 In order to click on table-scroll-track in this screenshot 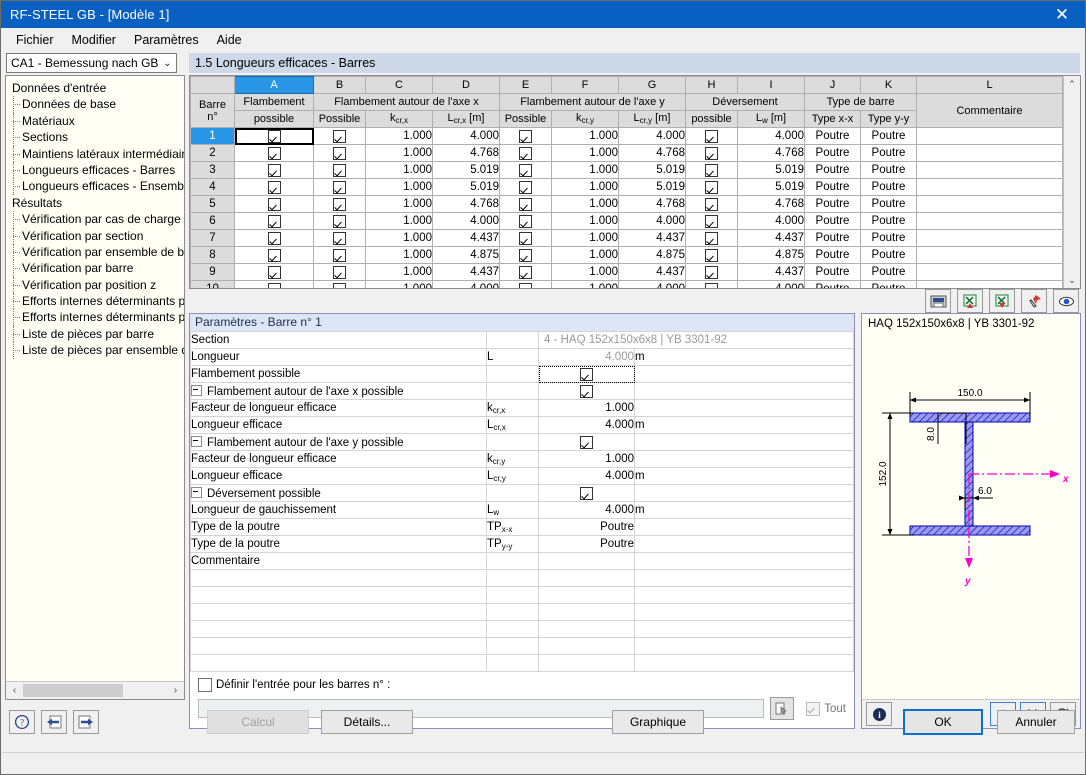, I will do `click(1072, 182)`.